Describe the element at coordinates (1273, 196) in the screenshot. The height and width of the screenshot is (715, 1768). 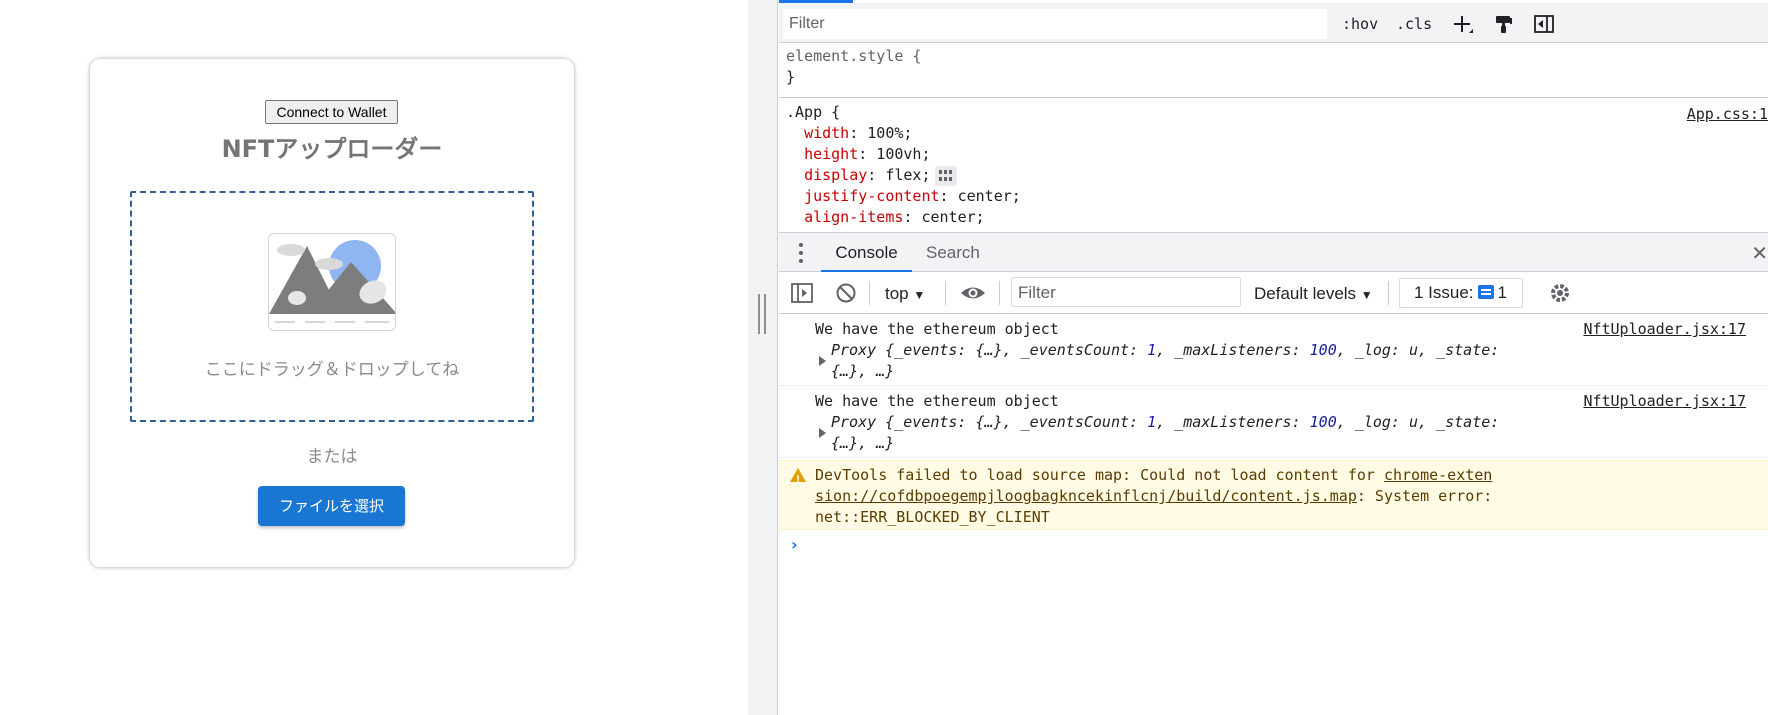
I see `css-property: justify-content: center;` at that location.